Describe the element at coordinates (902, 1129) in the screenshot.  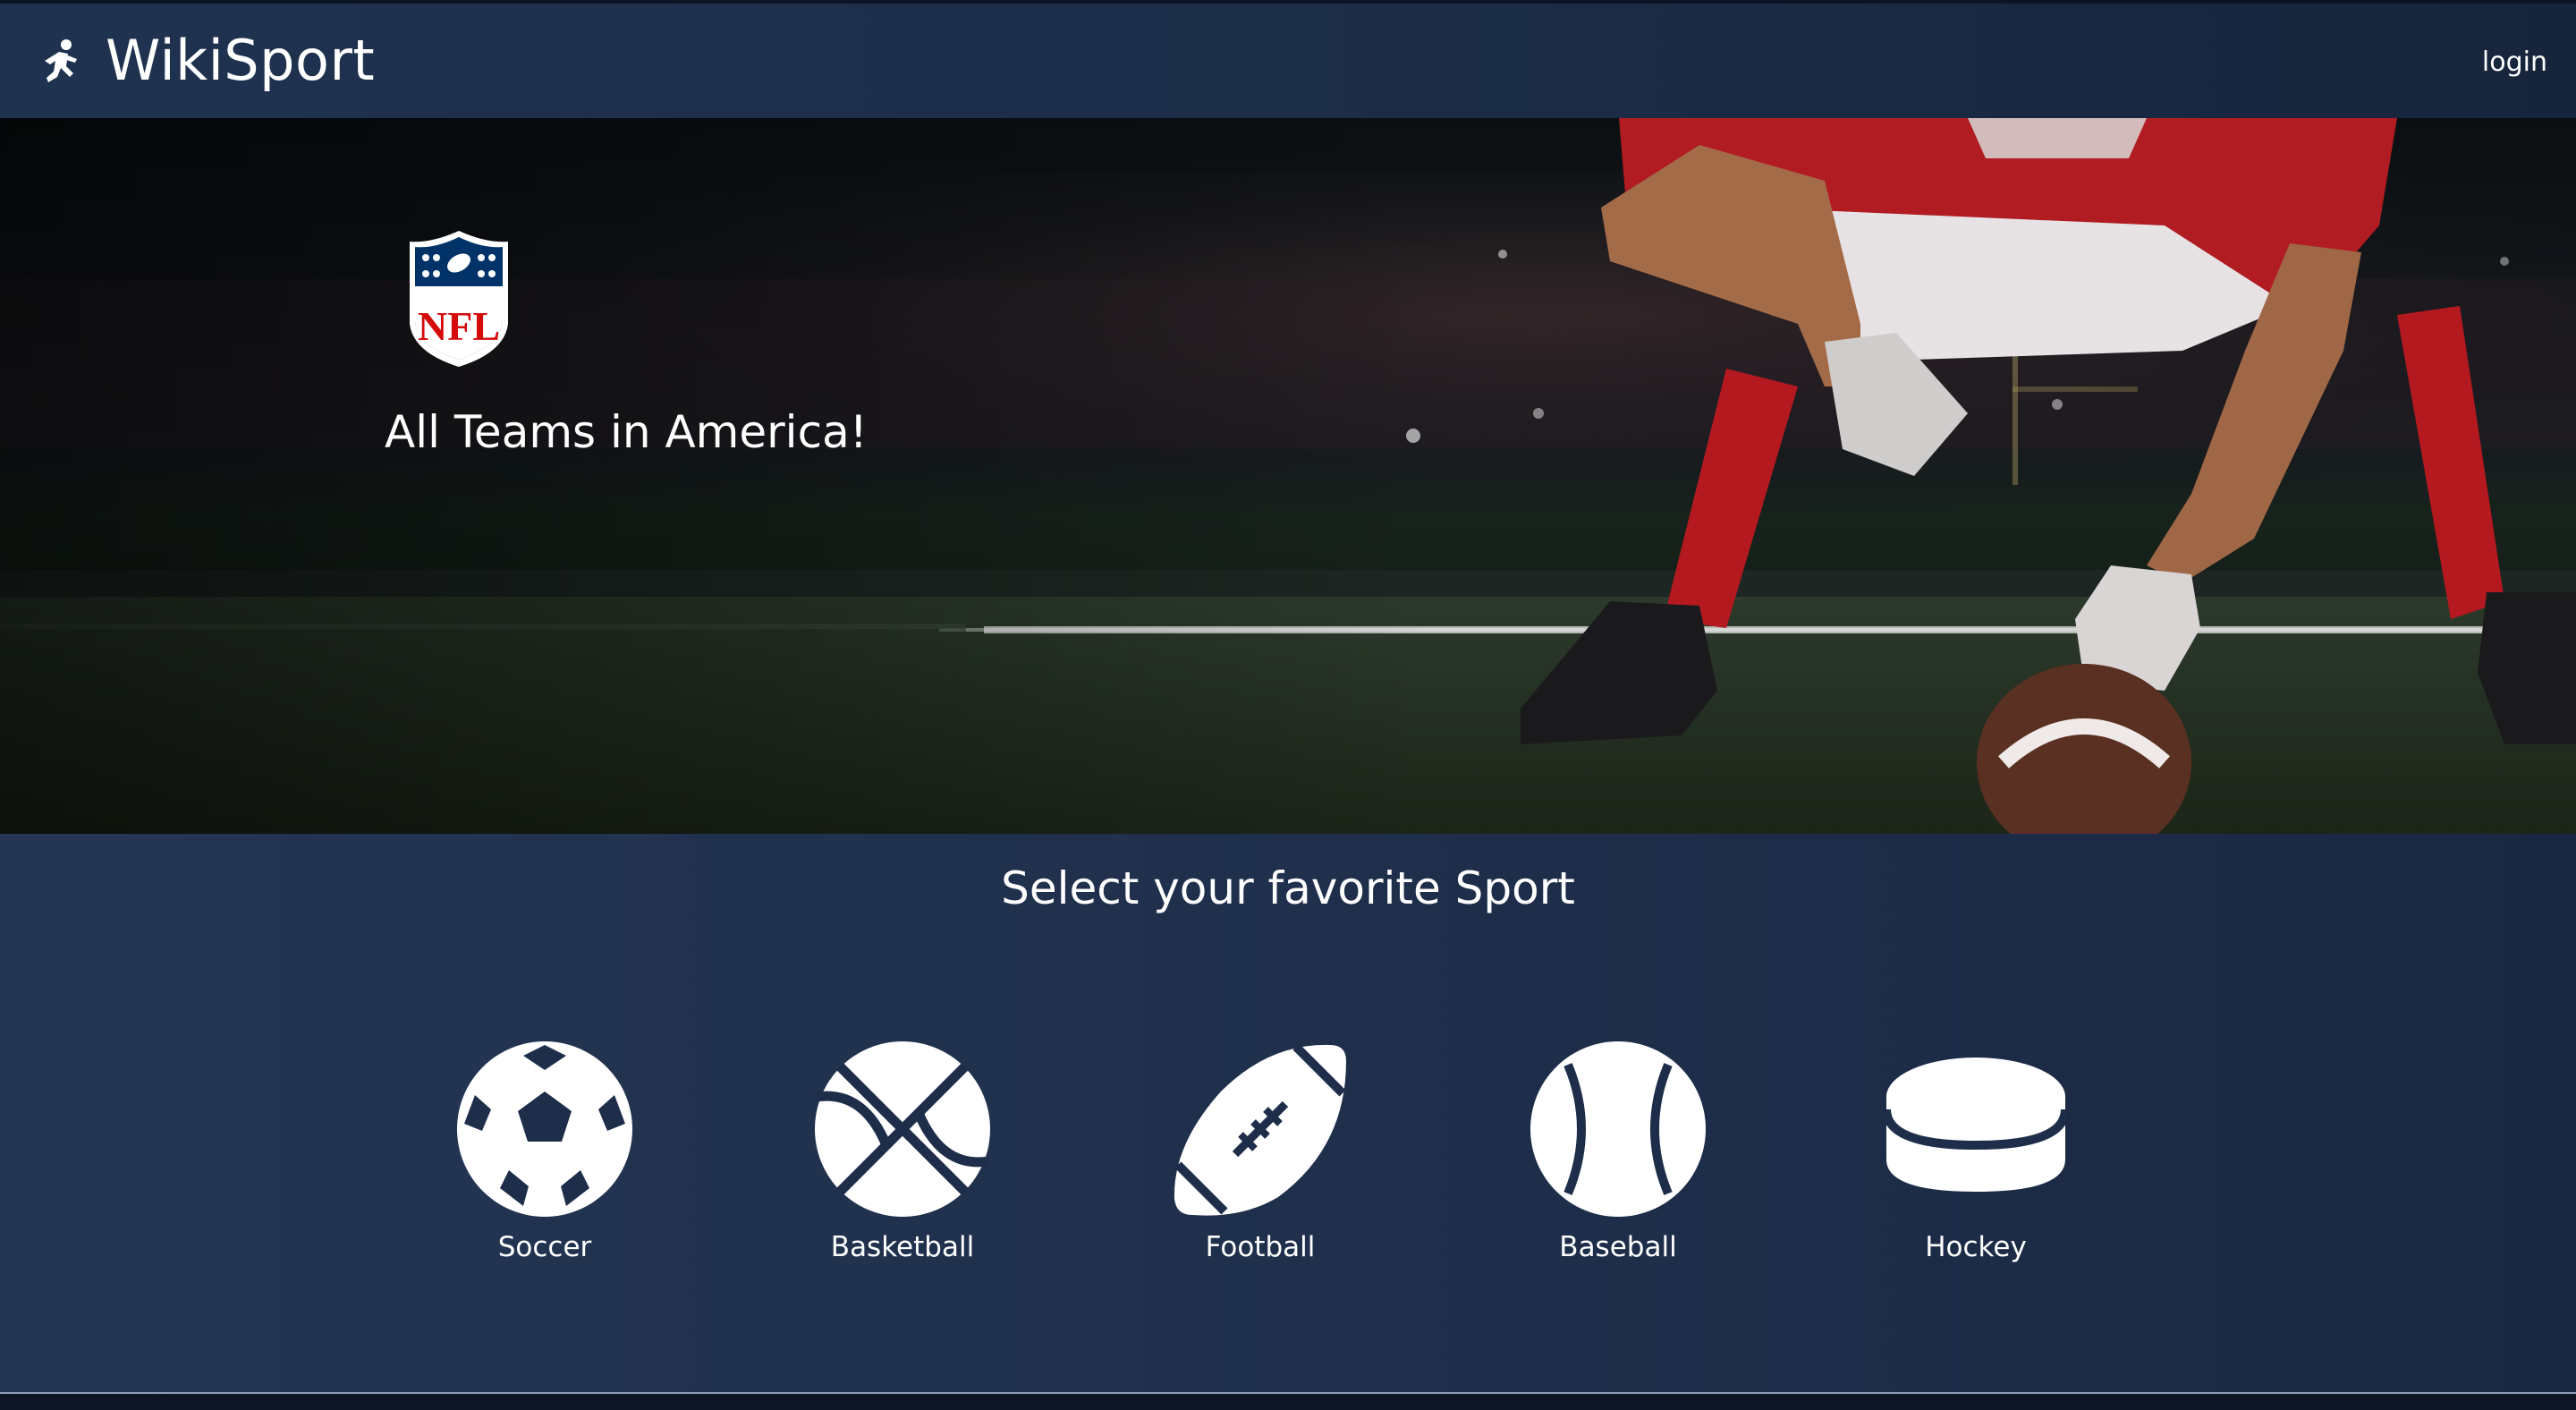
I see `basketball-icon` at that location.